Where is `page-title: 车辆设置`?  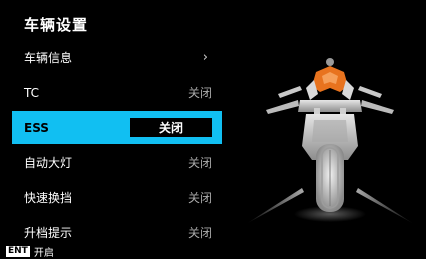 page-title: 车辆设置 is located at coordinates (56, 25).